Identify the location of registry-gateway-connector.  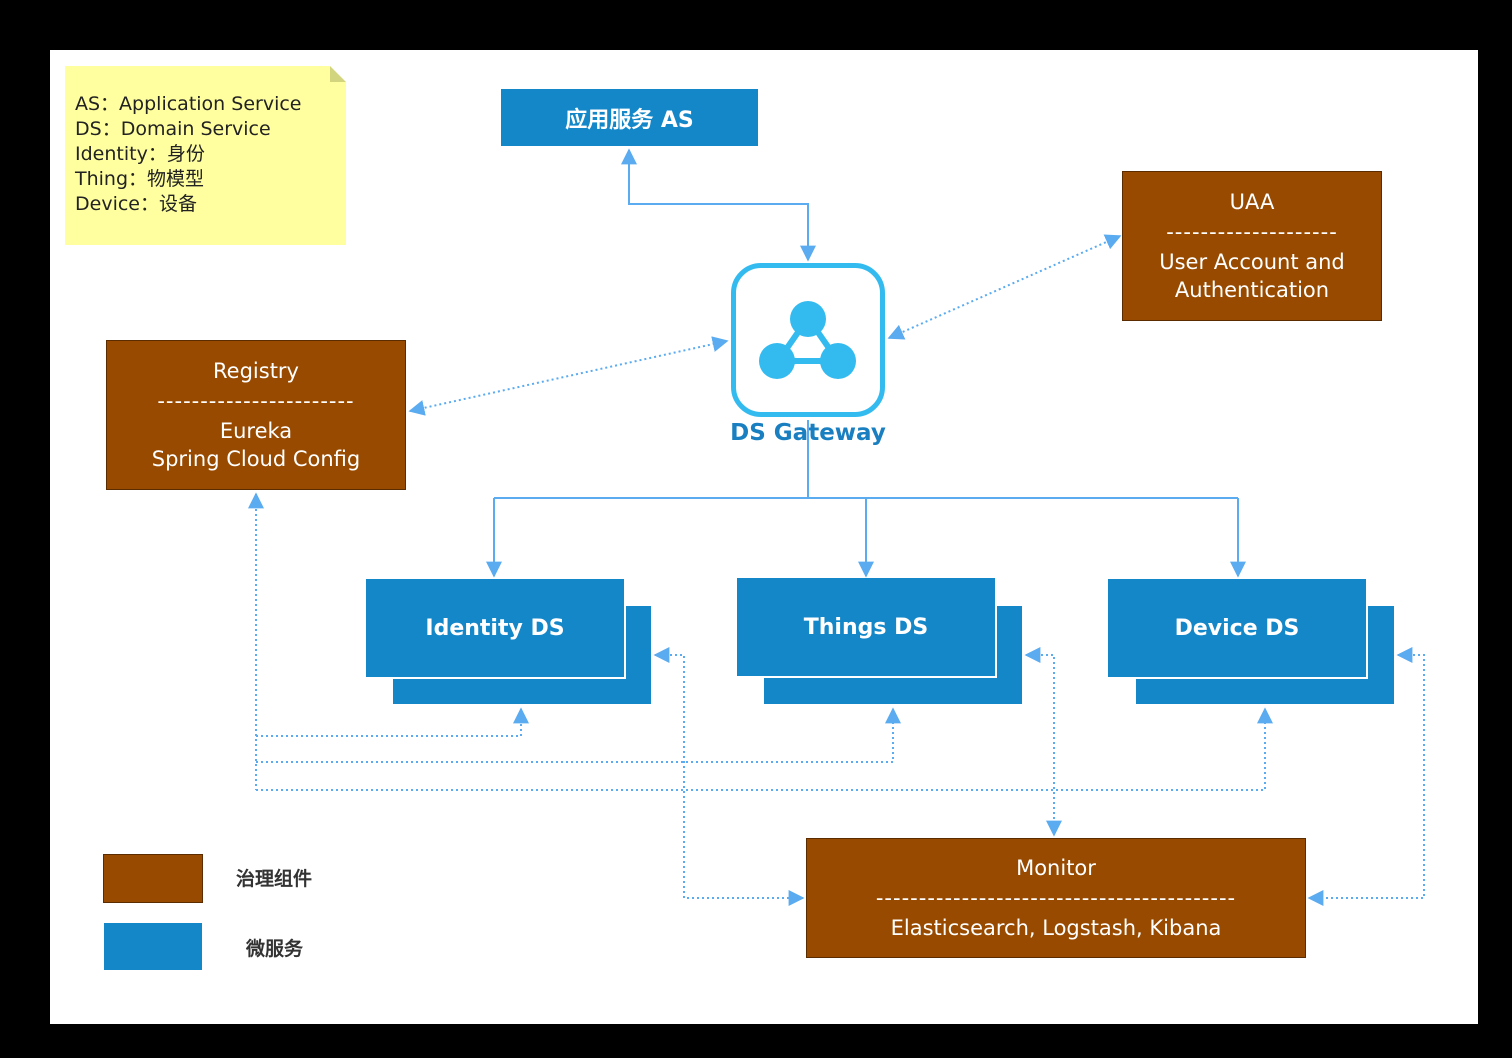
(568, 376).